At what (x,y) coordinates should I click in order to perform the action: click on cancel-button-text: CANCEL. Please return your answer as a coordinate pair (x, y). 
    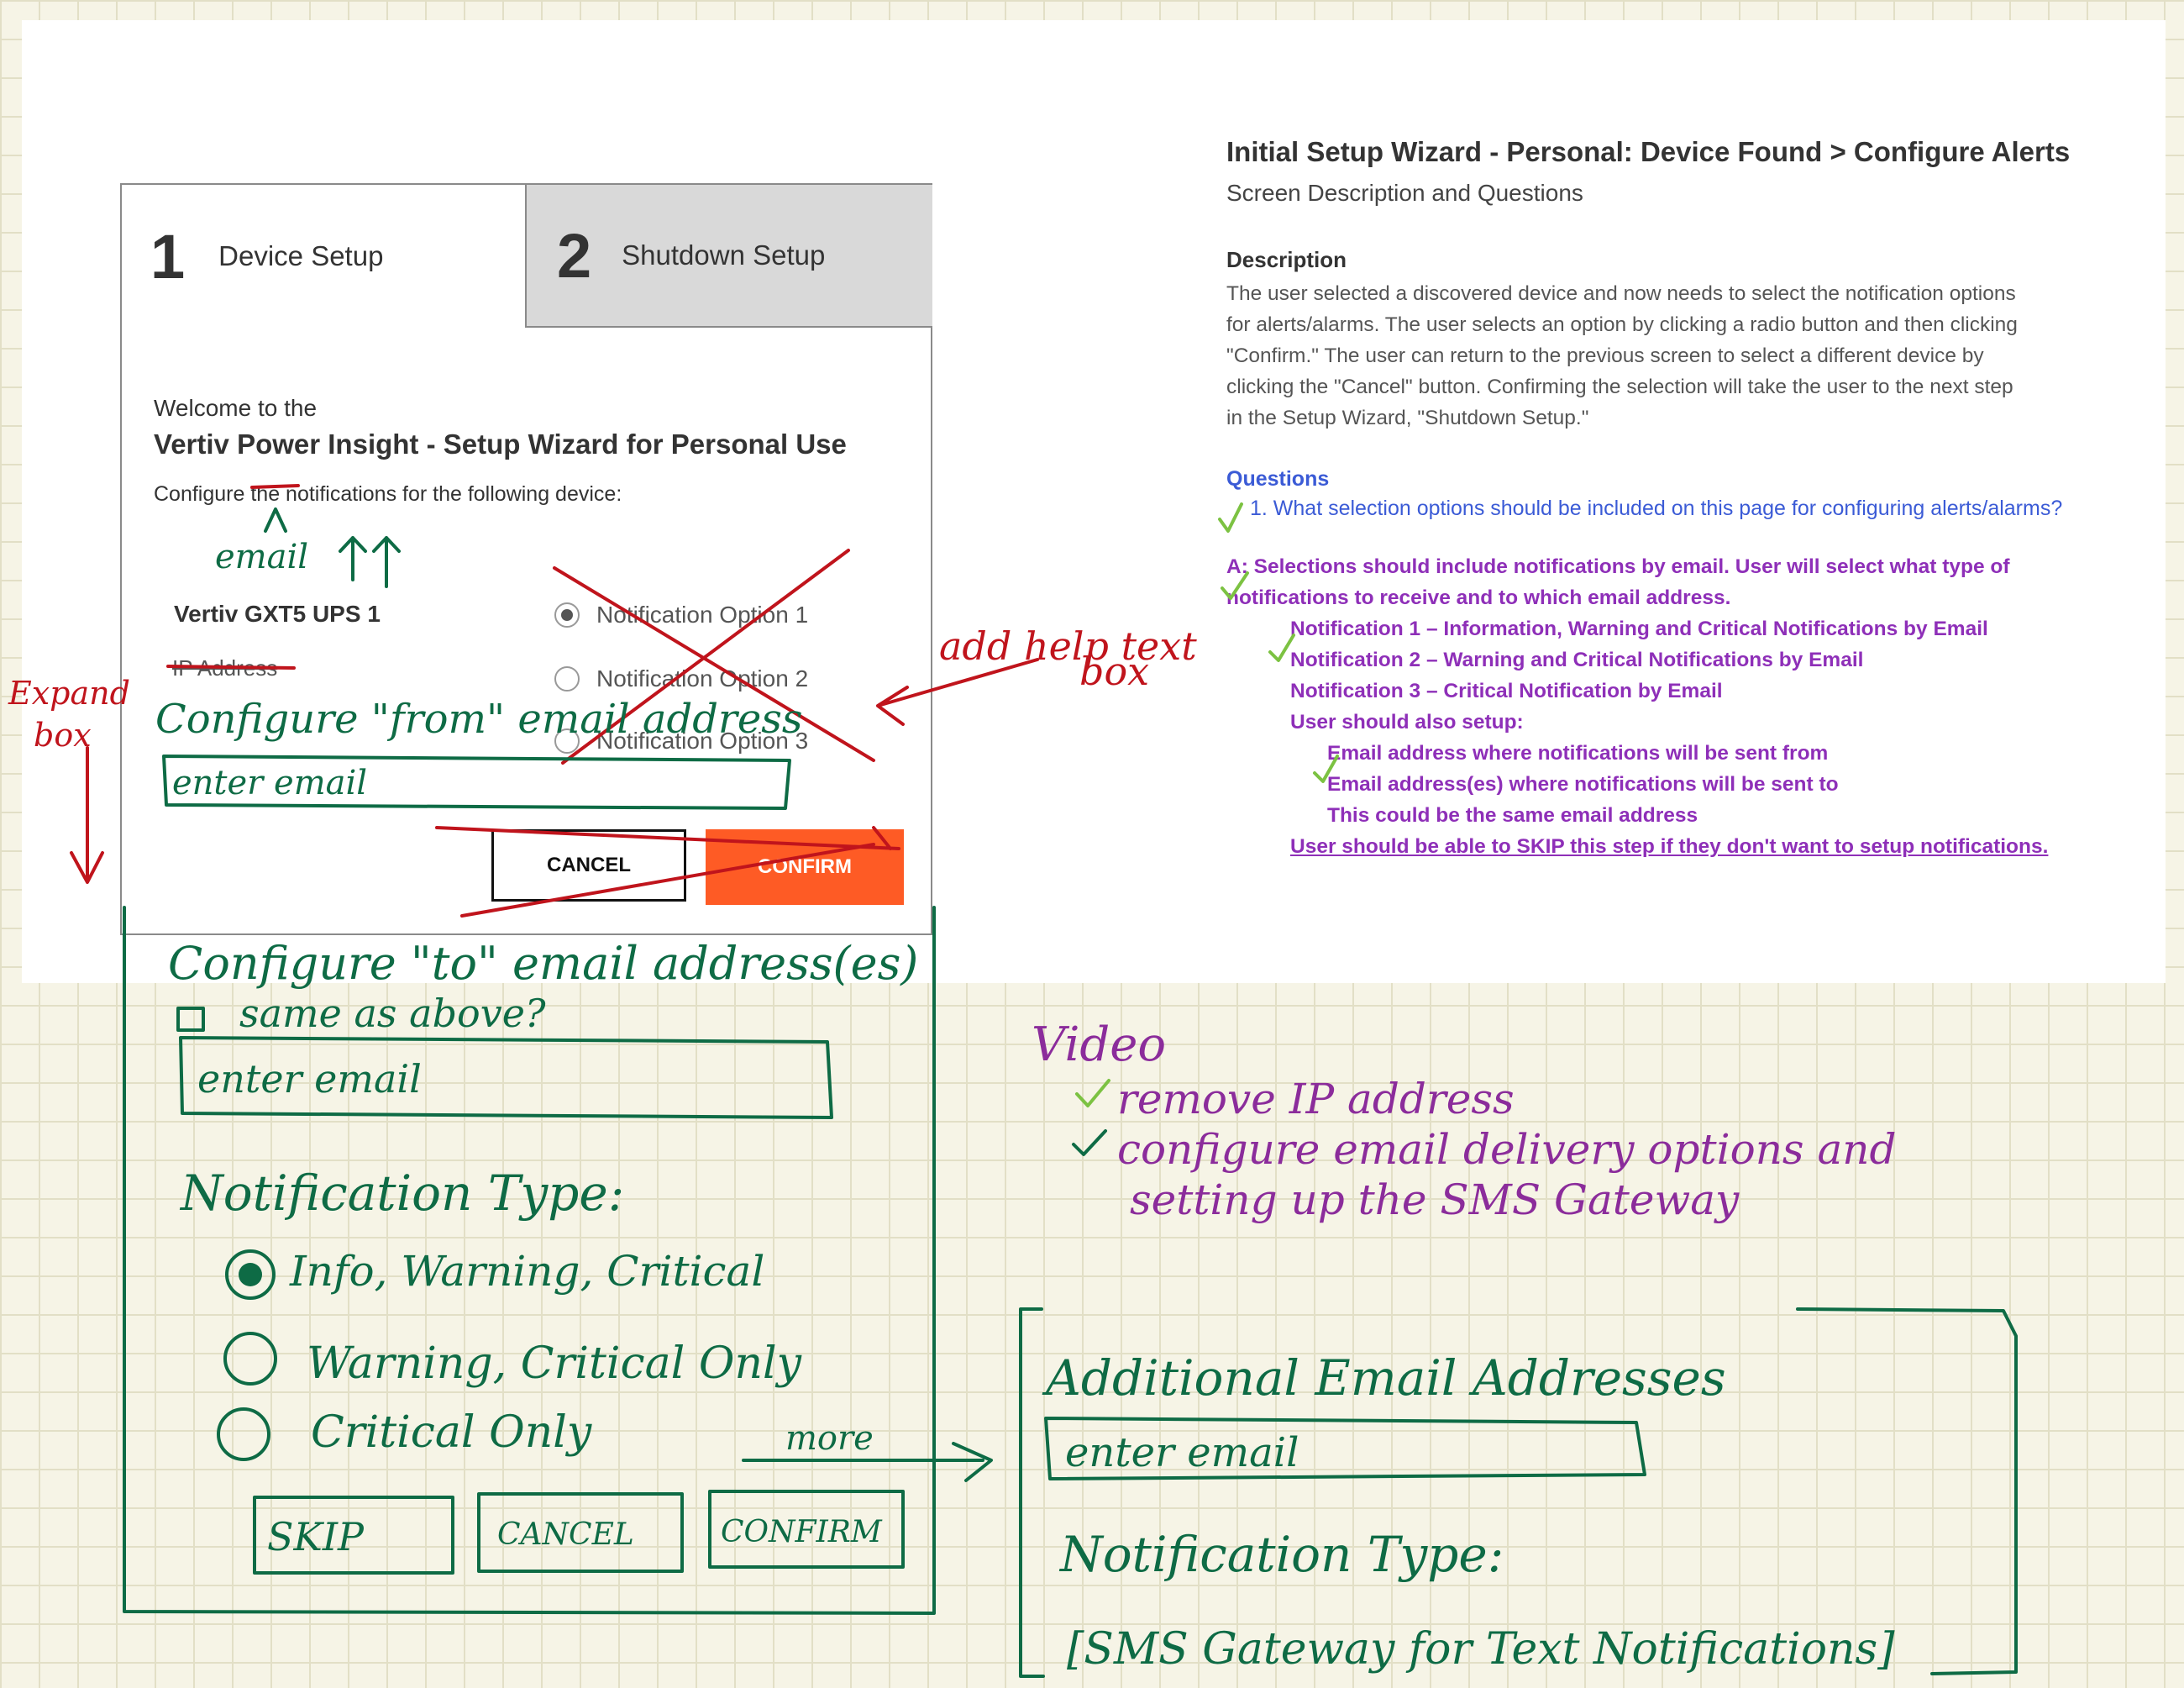
    Looking at the image, I should click on (565, 1534).